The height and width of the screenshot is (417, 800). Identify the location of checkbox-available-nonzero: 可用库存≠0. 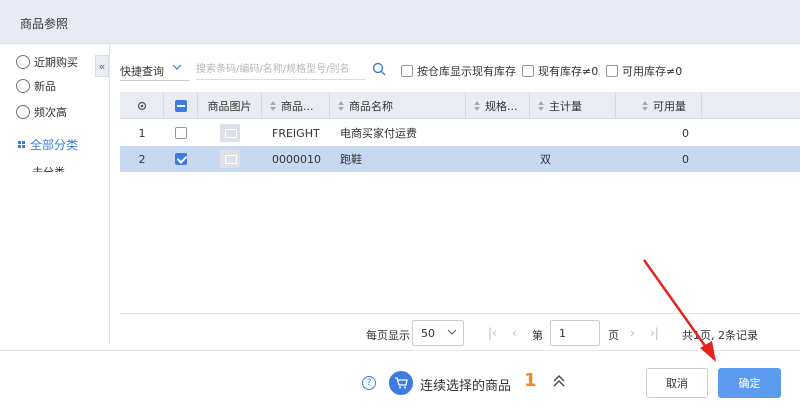
(644, 71).